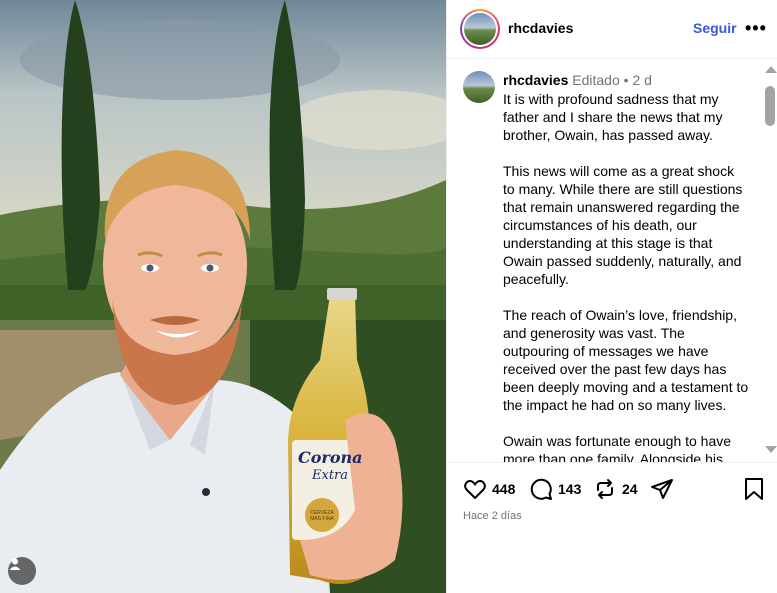  Describe the element at coordinates (770, 261) in the screenshot. I see `caption-scrollbar` at that location.